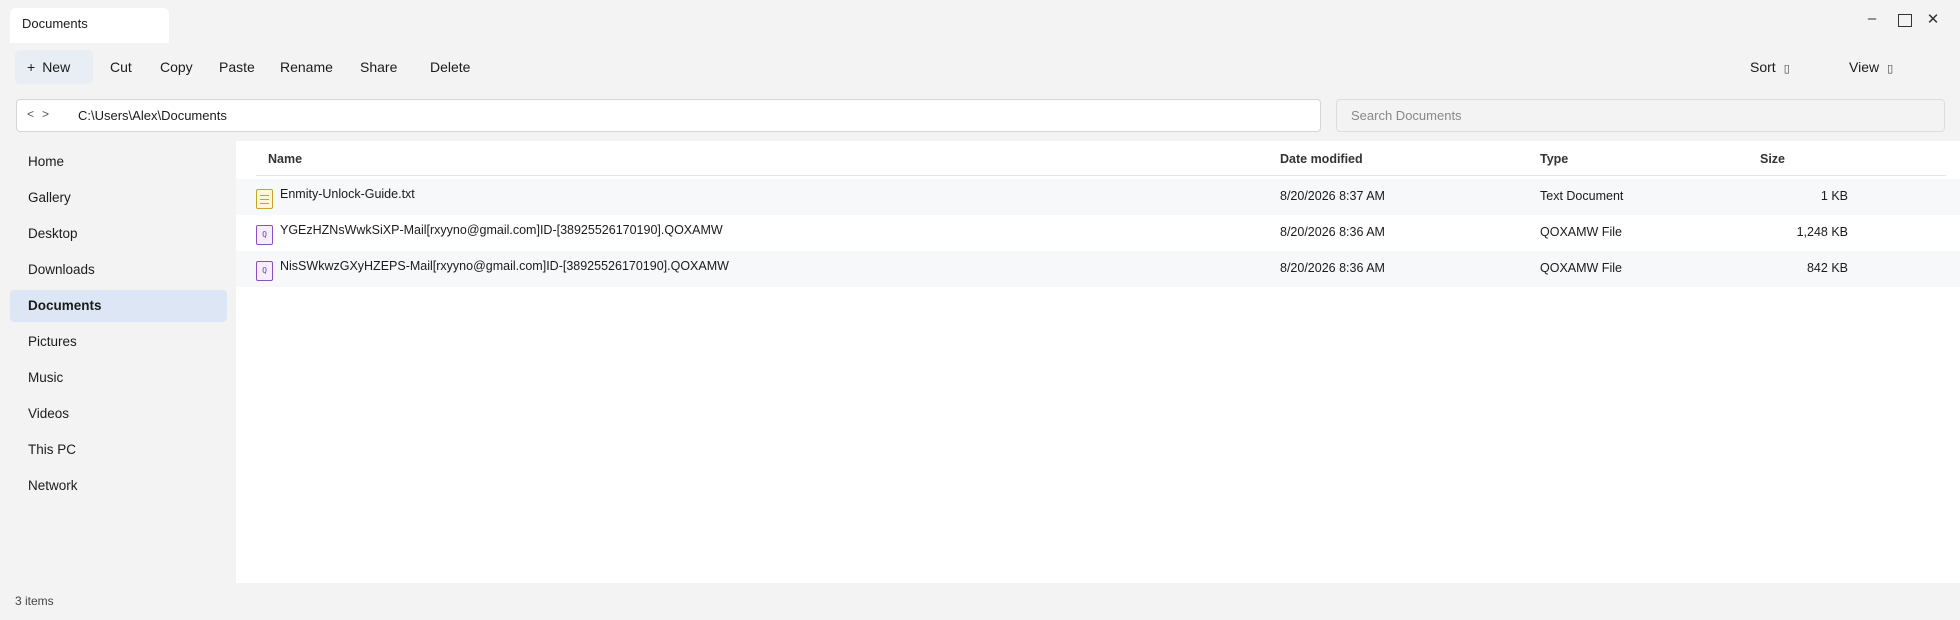 The image size is (1960, 620). I want to click on sidebar-item-music: Music, so click(118, 378).